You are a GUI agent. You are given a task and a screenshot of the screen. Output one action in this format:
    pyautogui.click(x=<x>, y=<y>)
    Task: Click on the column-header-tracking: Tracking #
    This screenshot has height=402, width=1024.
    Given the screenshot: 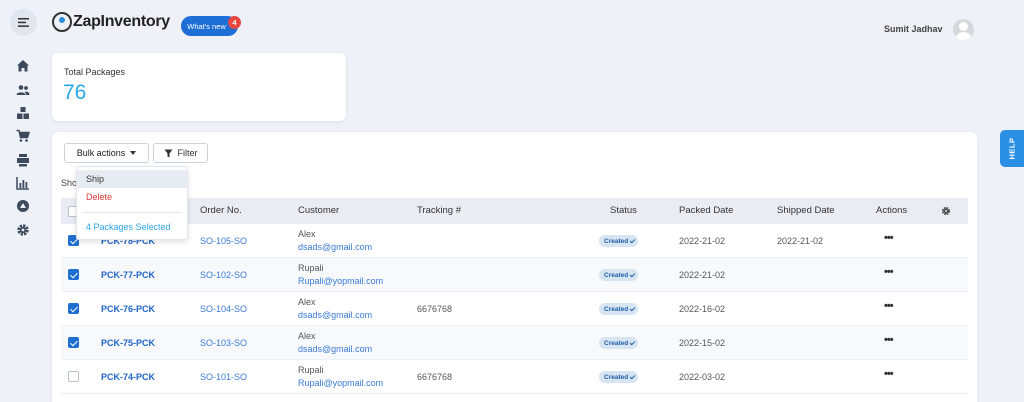 What is the action you would take?
    pyautogui.click(x=439, y=211)
    